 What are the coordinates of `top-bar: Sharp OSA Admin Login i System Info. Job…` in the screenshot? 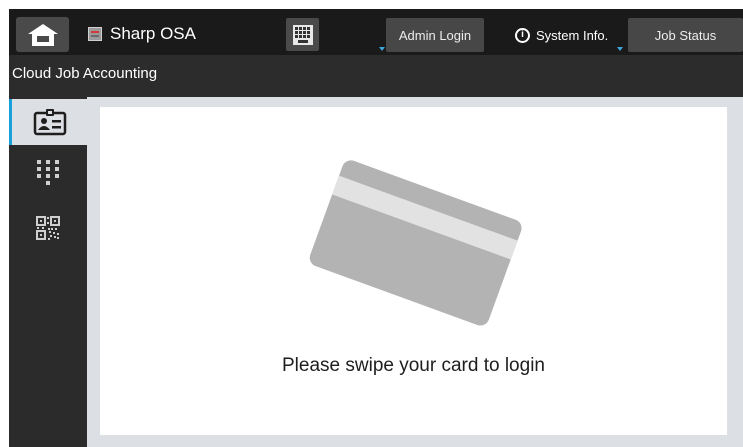 It's located at (376, 32).